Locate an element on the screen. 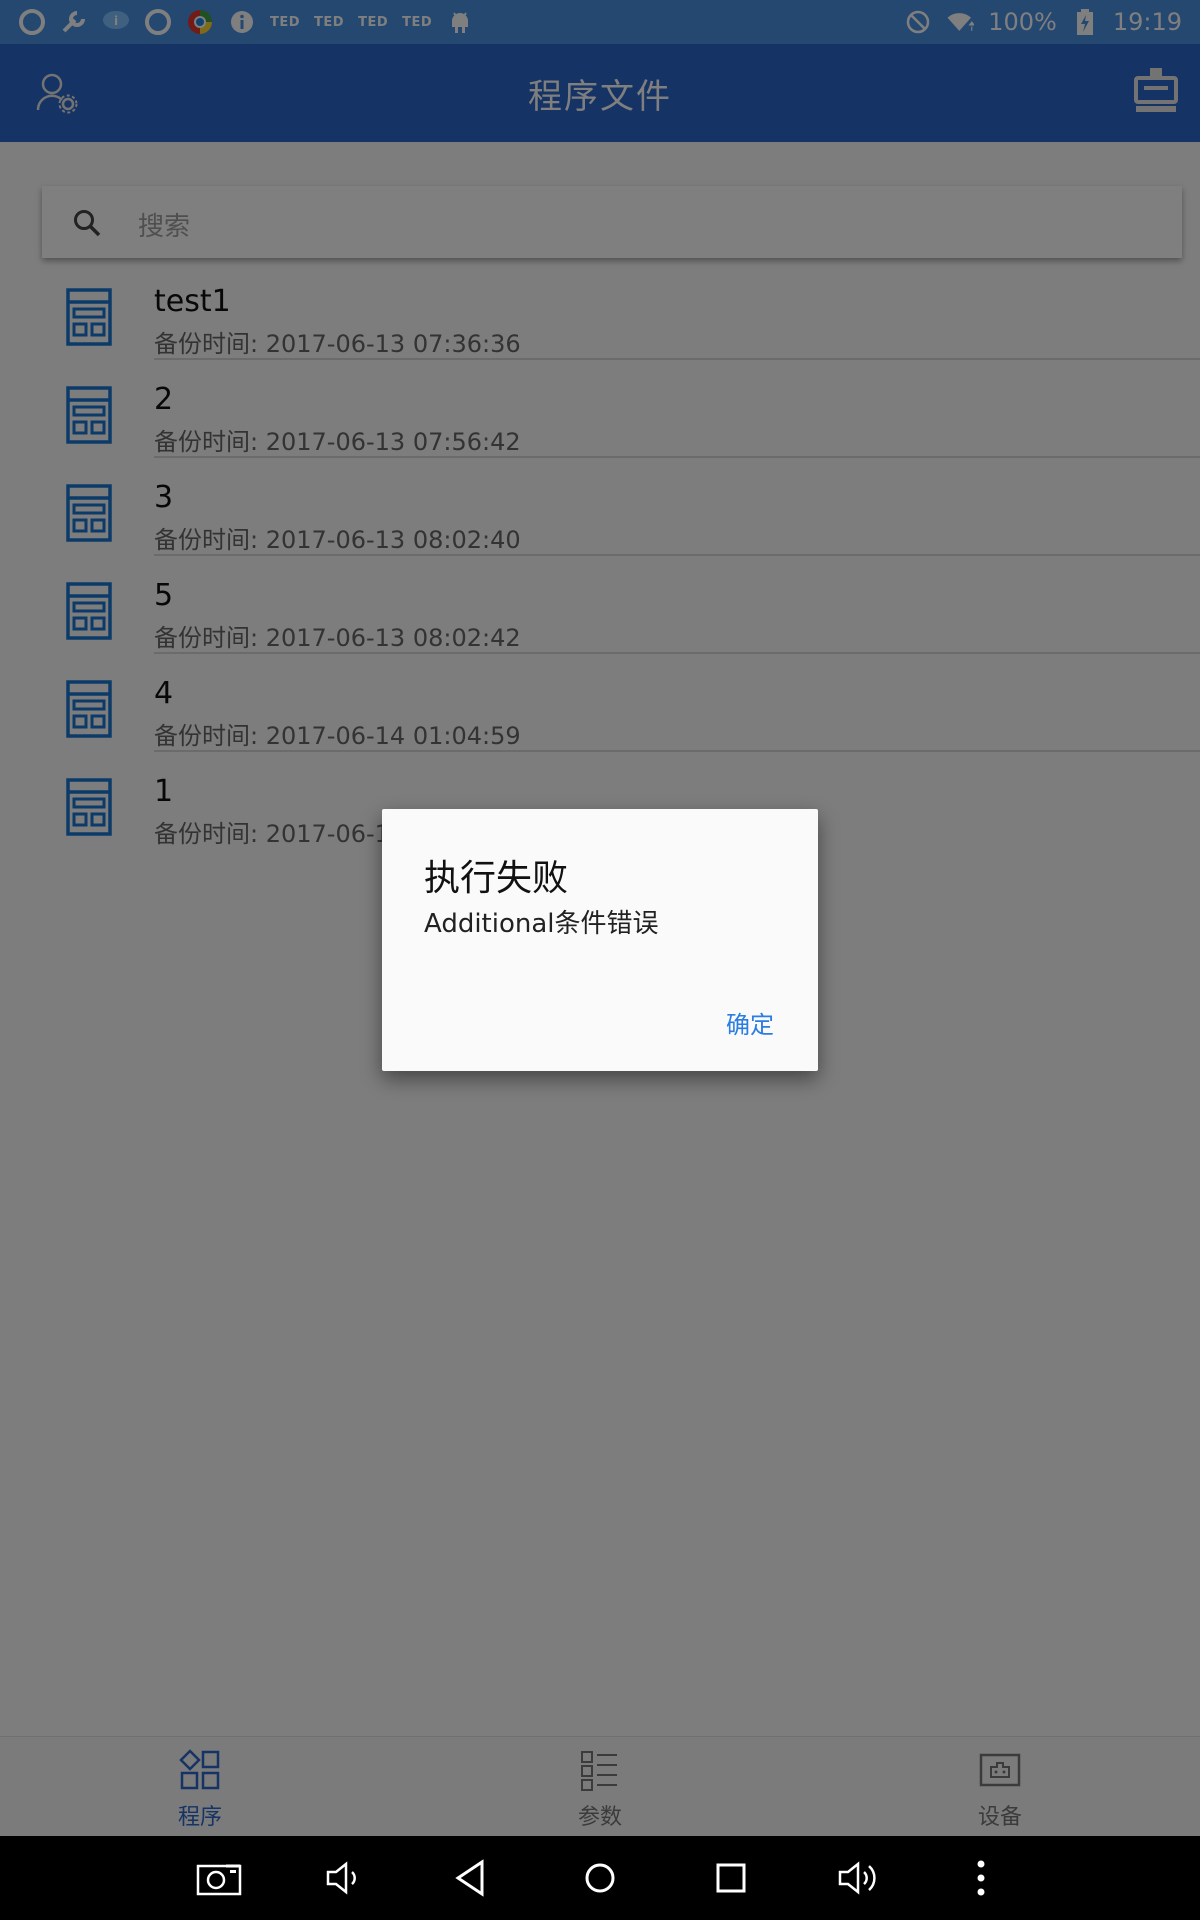 This screenshot has width=1200, height=1920. home-icon is located at coordinates (600, 1878).